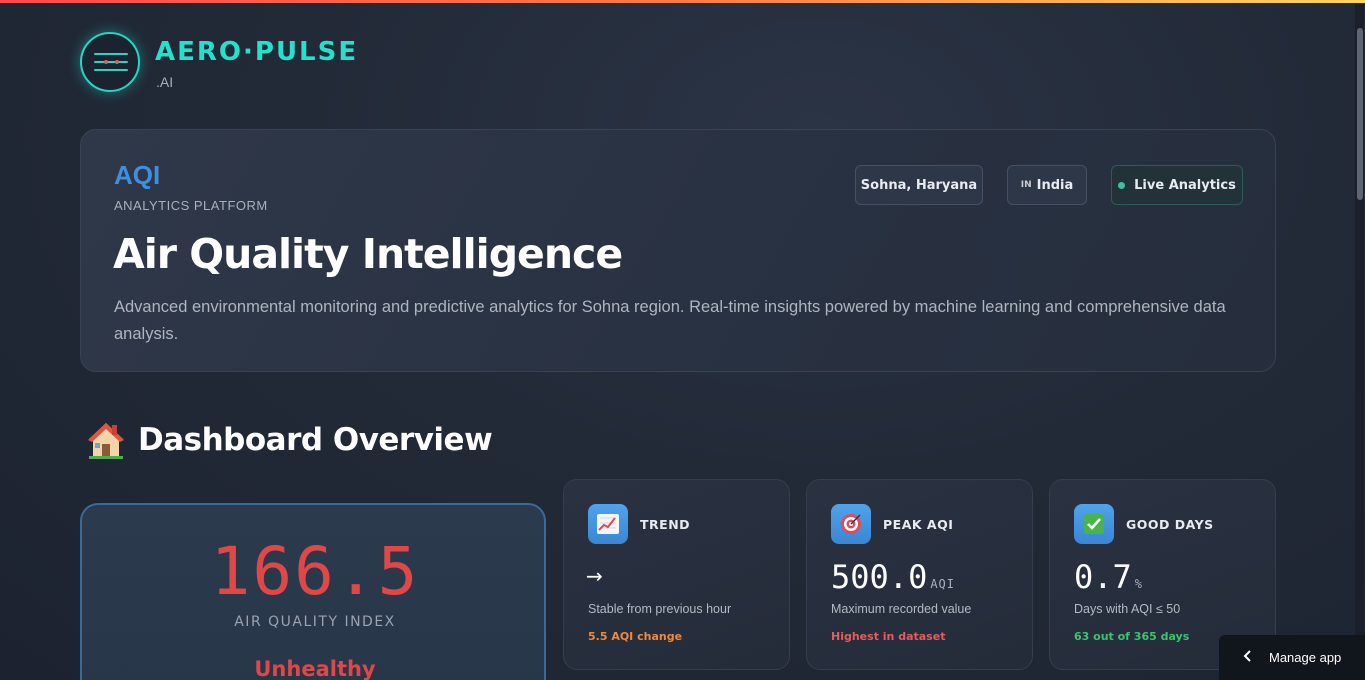 This screenshot has height=680, width=1365. I want to click on brand-suffix: .AI, so click(165, 82).